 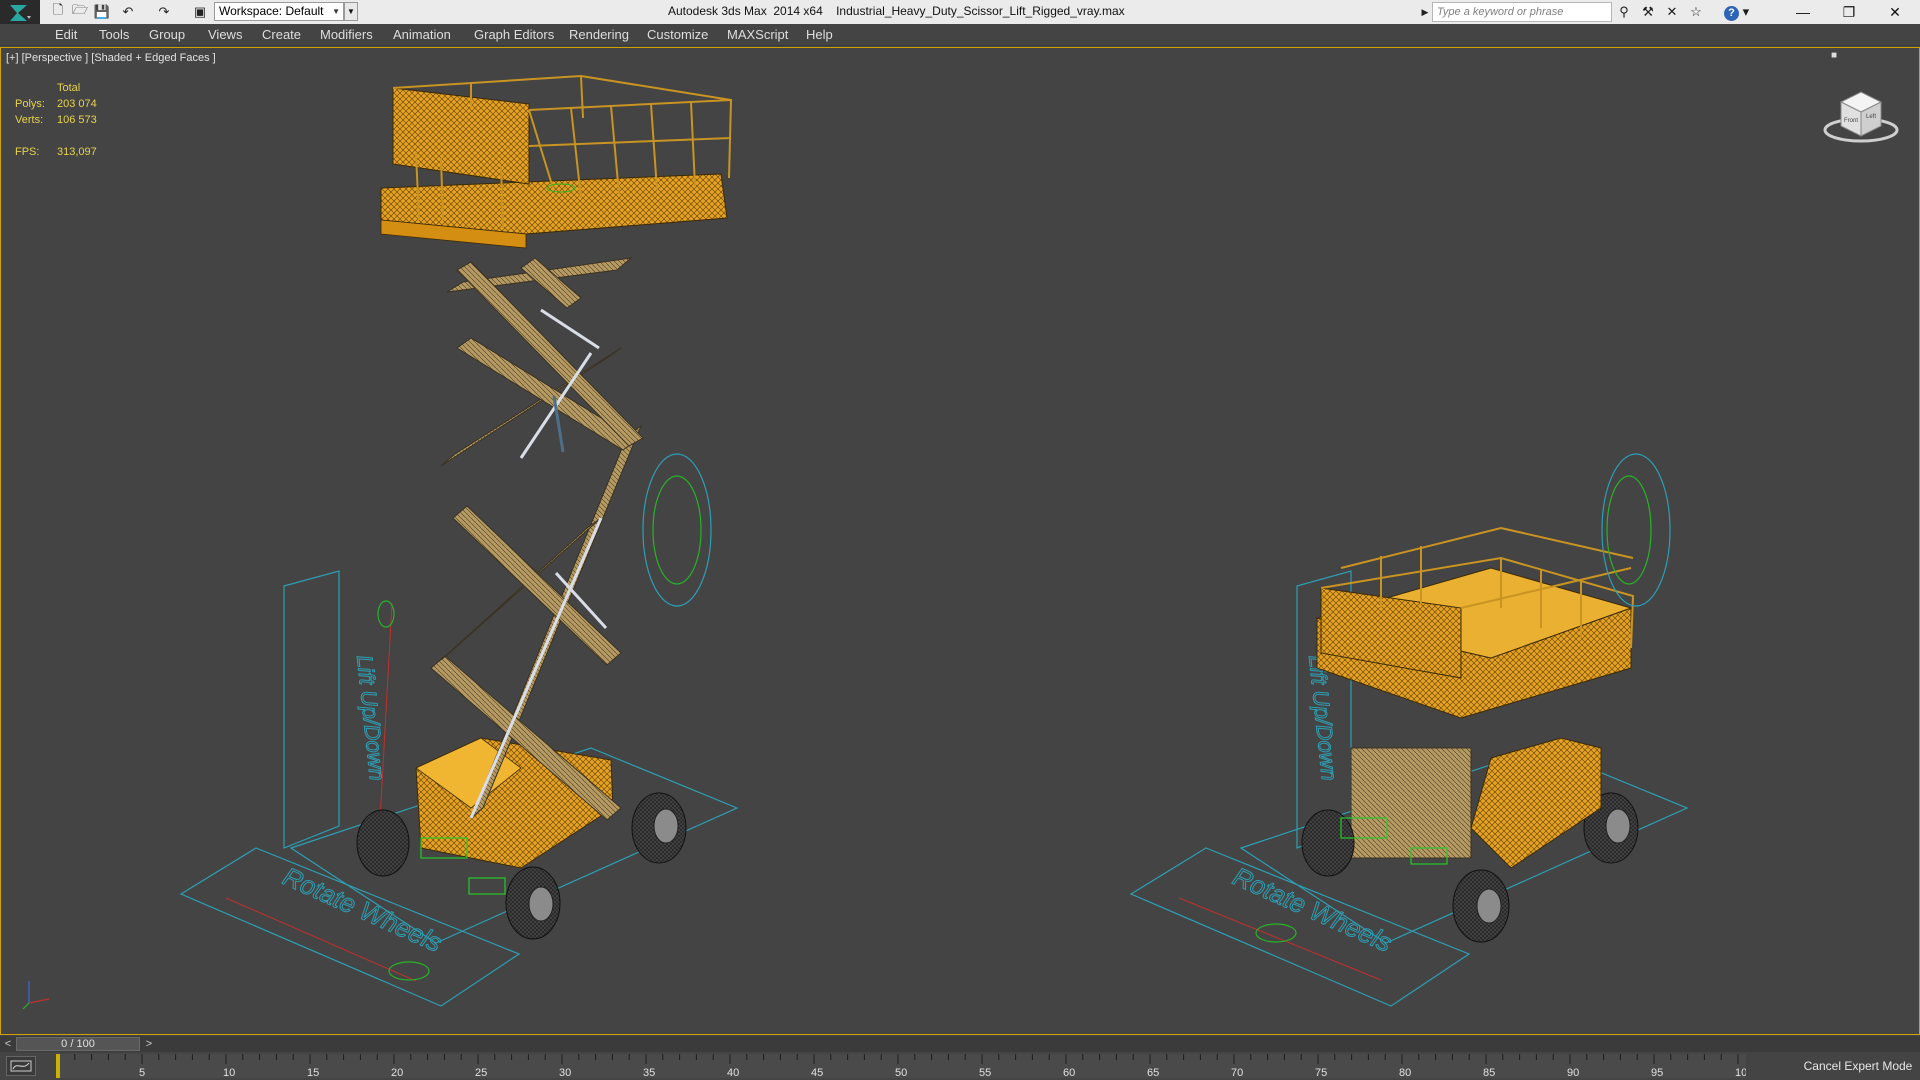 What do you see at coordinates (1409, 730) in the screenshot?
I see `scissor-lift-retracted: Rotate Wheels Lift Up/Down` at bounding box center [1409, 730].